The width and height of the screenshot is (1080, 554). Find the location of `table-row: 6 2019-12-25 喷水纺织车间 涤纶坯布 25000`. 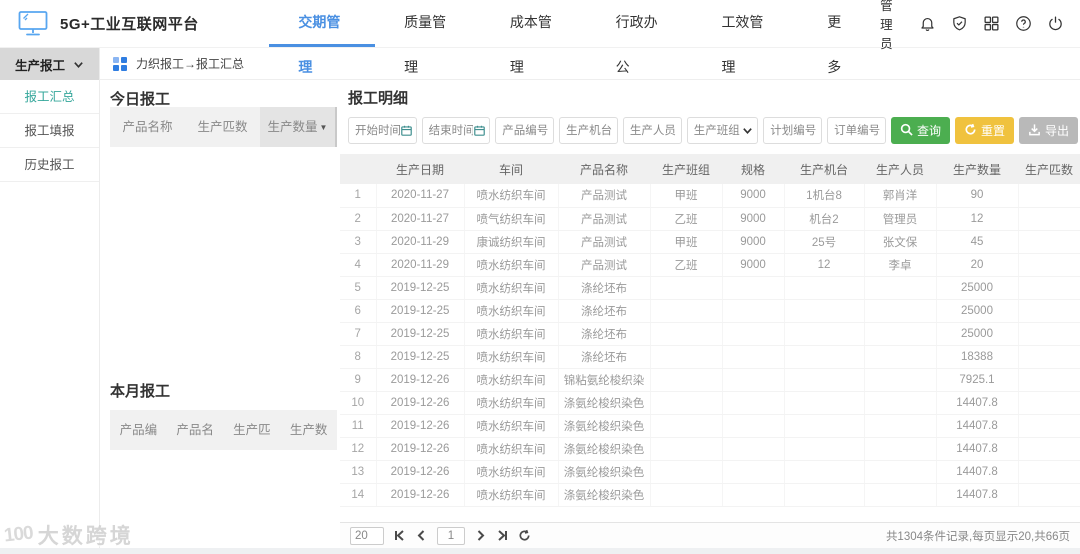

table-row: 6 2019-12-25 喷水纺织车间 涤纶坯布 25000 is located at coordinates (710, 311).